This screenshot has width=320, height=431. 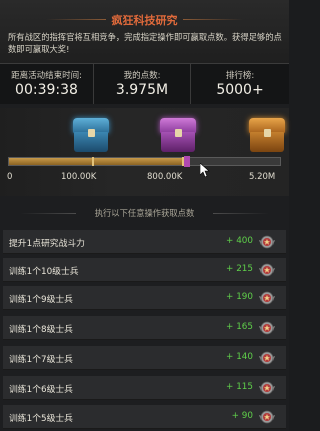 What do you see at coordinates (239, 387) in the screenshot?
I see `task-points: + 115` at bounding box center [239, 387].